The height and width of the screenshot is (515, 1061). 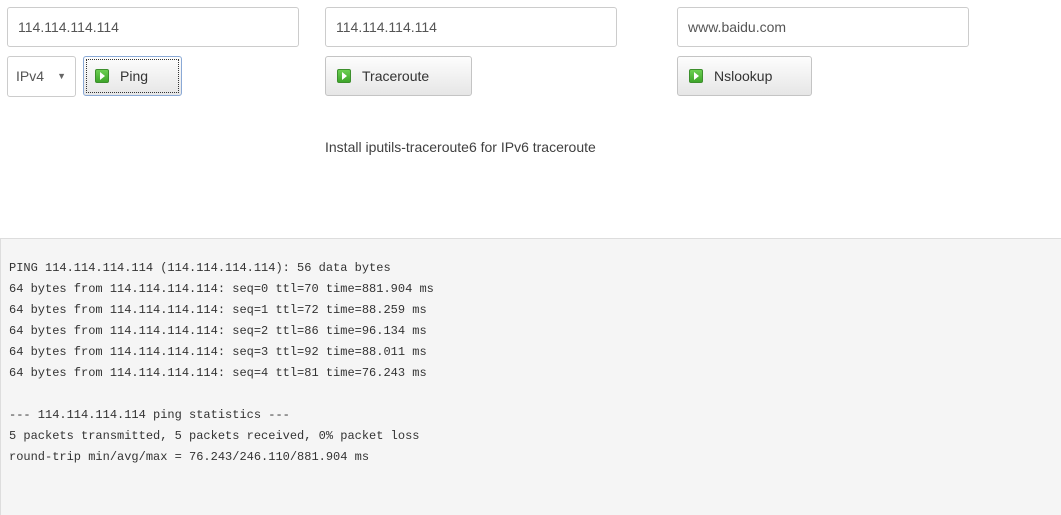 What do you see at coordinates (471, 27) in the screenshot?
I see `traceroute-host-input` at bounding box center [471, 27].